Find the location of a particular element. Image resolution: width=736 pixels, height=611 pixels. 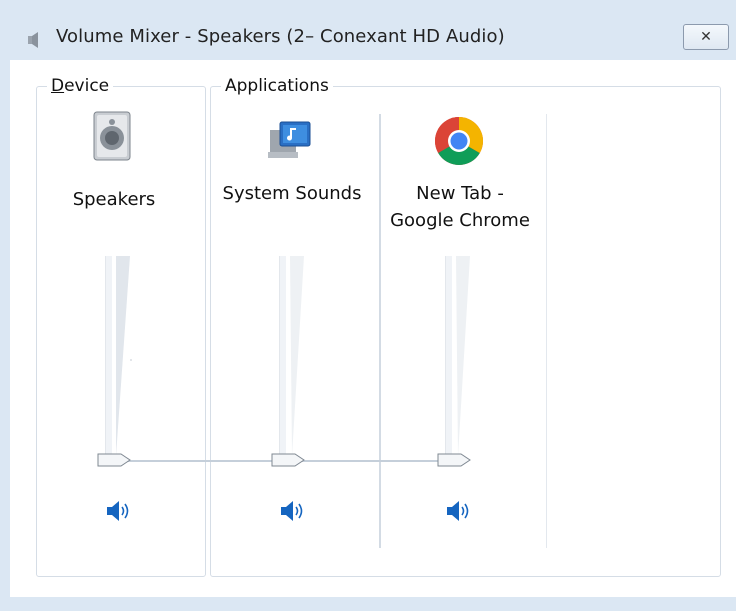

chrome-label-line2: Google Chrome is located at coordinates (460, 220).